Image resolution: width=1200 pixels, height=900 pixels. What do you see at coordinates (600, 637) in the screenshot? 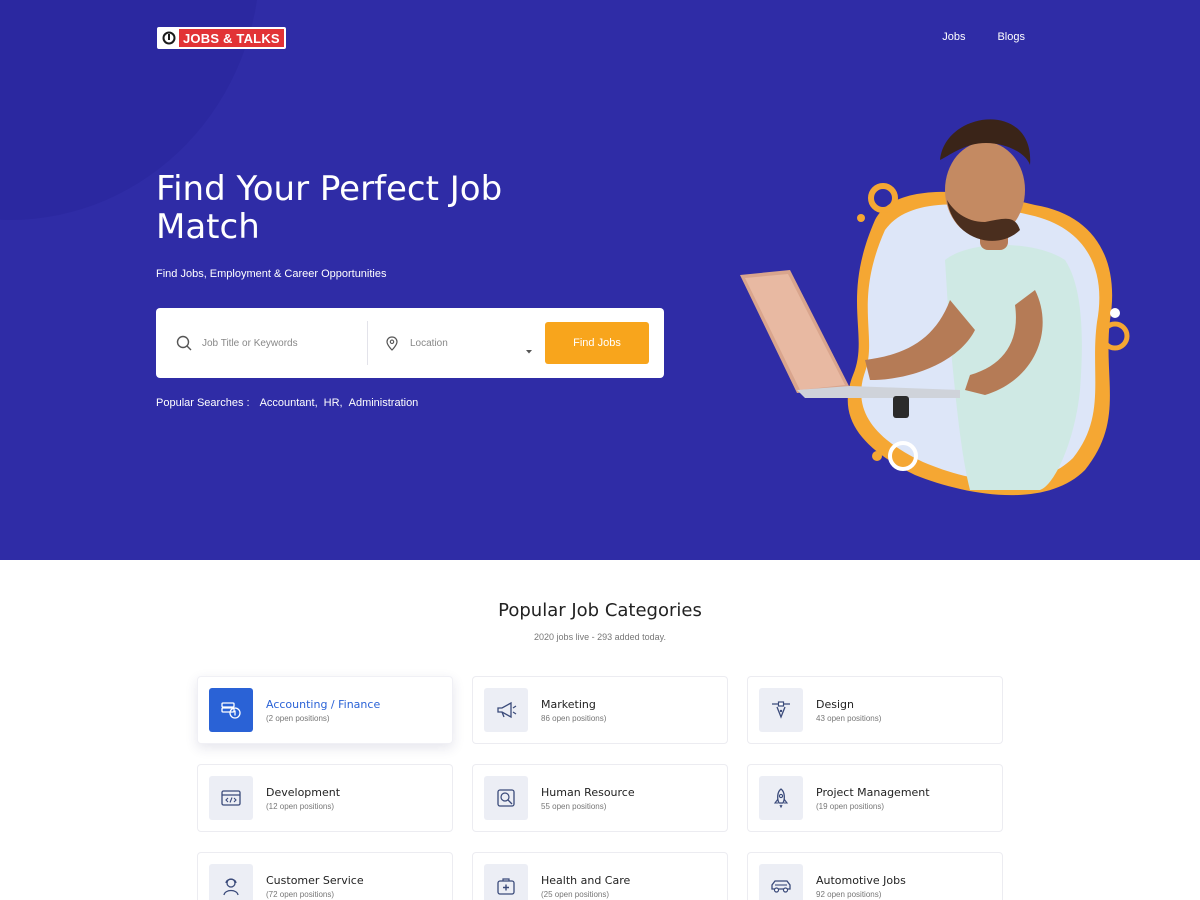
I see `categories-subtitle: 2020 jobs live - 293 added today.` at bounding box center [600, 637].